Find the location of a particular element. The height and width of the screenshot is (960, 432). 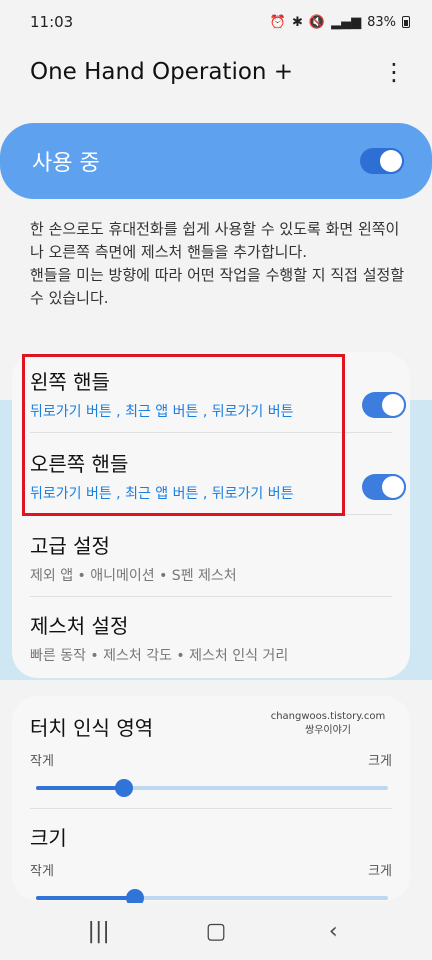

home-icon: ▢ is located at coordinates (216, 931).